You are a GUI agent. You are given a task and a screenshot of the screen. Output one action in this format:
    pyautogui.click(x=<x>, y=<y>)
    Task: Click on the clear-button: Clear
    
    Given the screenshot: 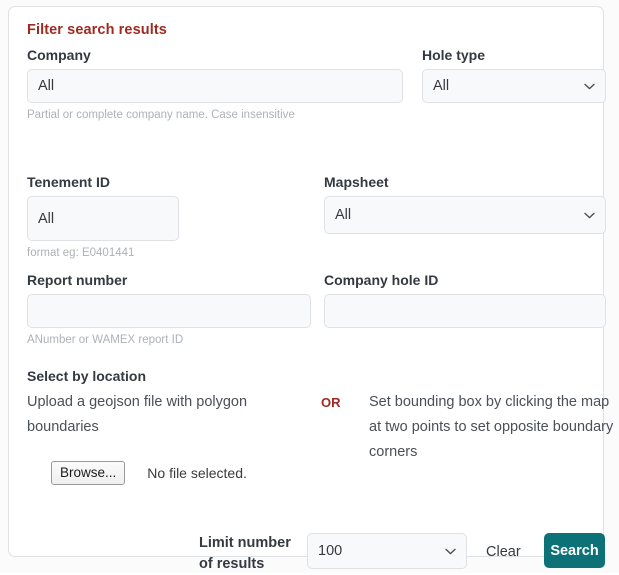 What is the action you would take?
    pyautogui.click(x=503, y=552)
    